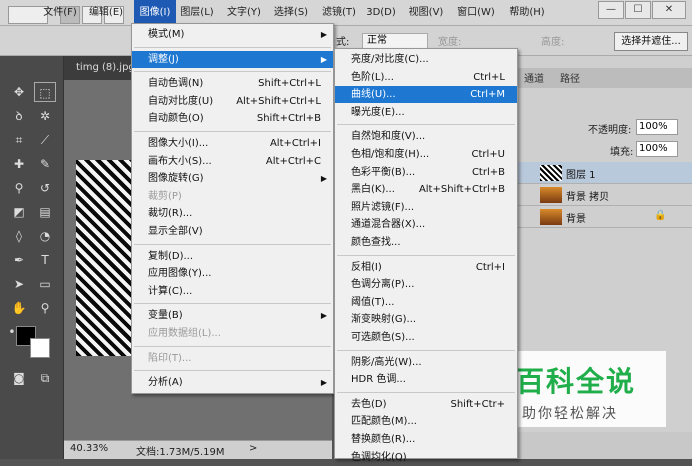 The height and width of the screenshot is (466, 692). What do you see at coordinates (657, 149) in the screenshot?
I see `fill-input: 100%` at bounding box center [657, 149].